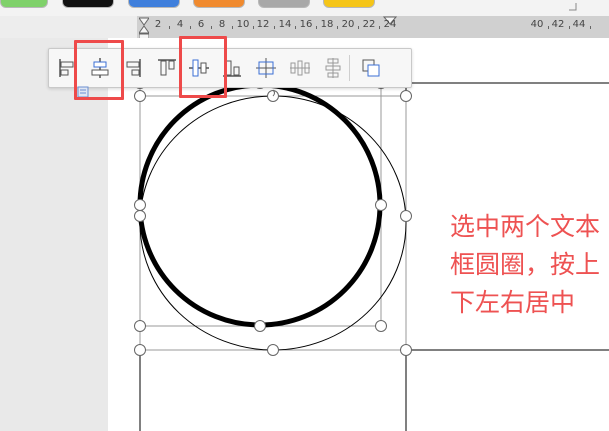  Describe the element at coordinates (579, 24) in the screenshot. I see `ruler-tick-label: 44` at that location.